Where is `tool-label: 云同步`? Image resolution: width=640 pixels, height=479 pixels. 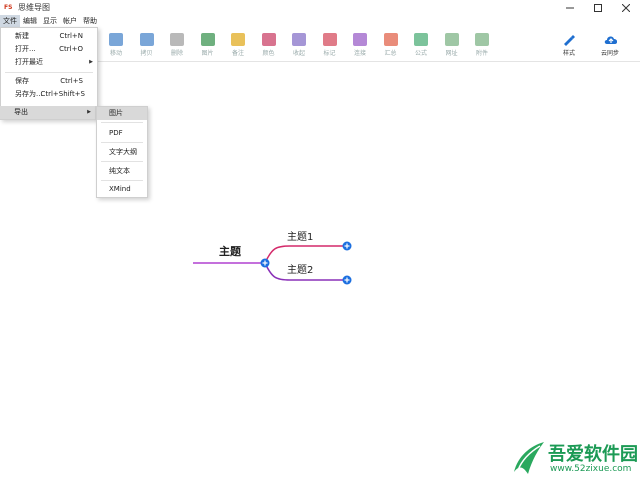
tool-label: 云同步 is located at coordinates (609, 53).